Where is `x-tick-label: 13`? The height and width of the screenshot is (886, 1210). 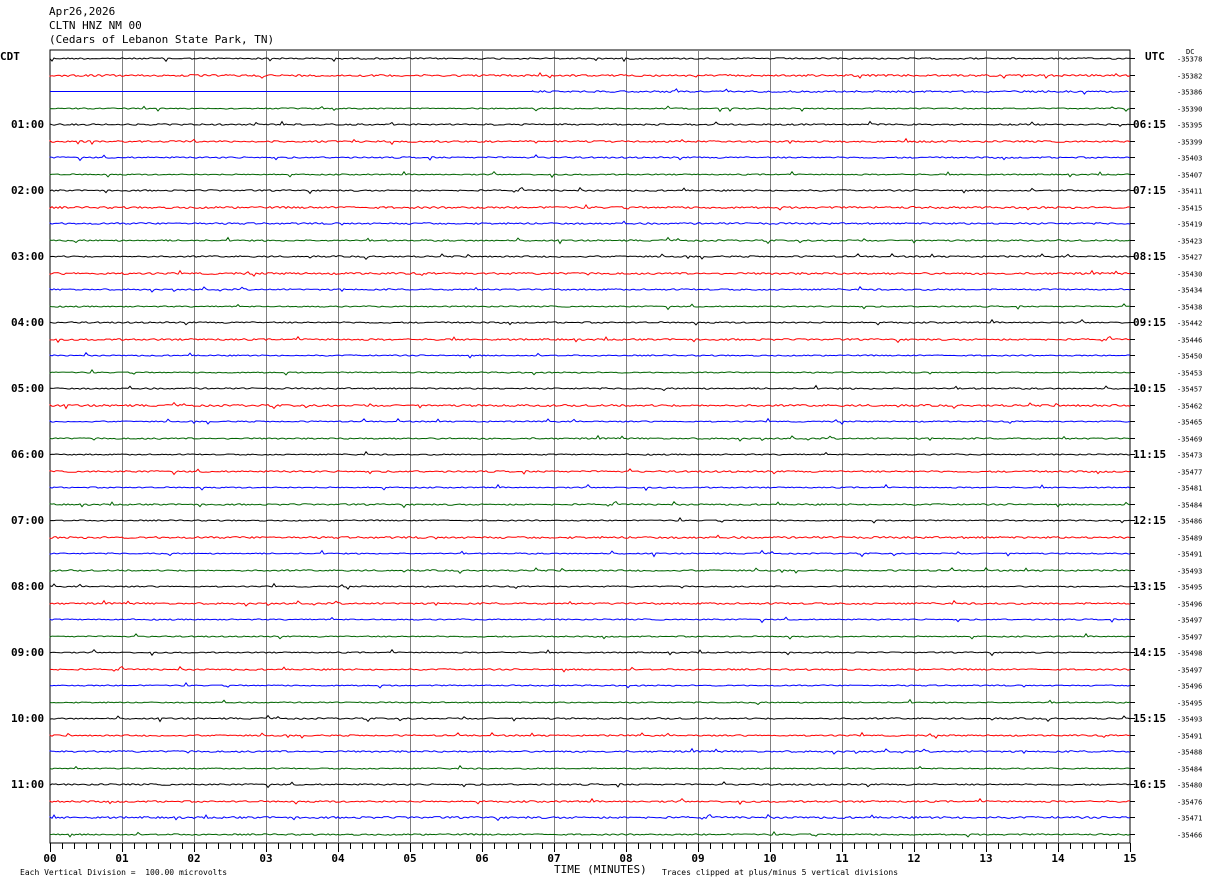
x-tick-label: 13 is located at coordinates (985, 858).